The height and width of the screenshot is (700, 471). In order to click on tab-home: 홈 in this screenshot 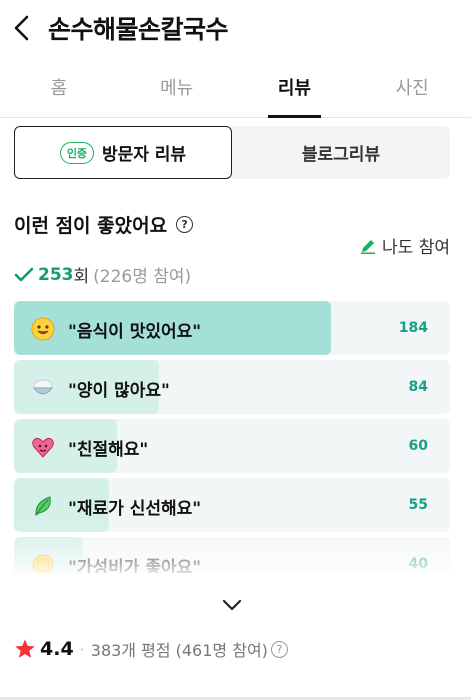, I will do `click(59, 88)`.